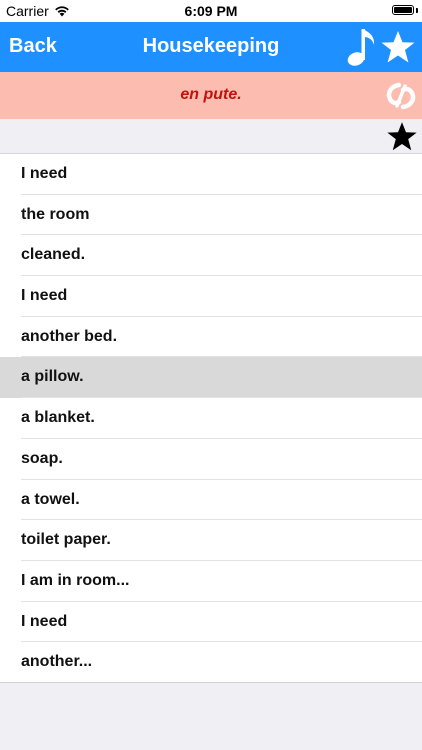  Describe the element at coordinates (211, 540) in the screenshot. I see `list-item: toilet paper.` at that location.